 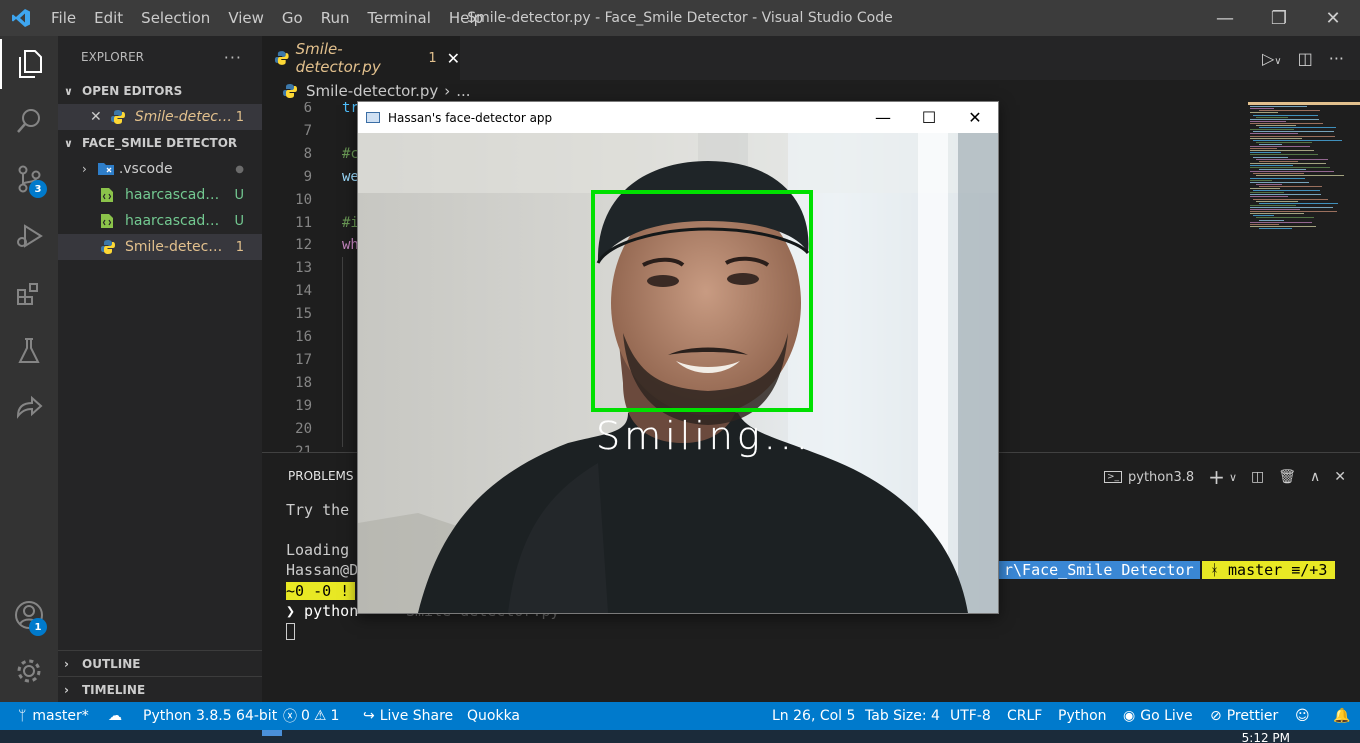 What do you see at coordinates (160, 195) in the screenshot?
I see `tree-item-haarcascade-face: haarcascade_frontalface_default.xml U` at bounding box center [160, 195].